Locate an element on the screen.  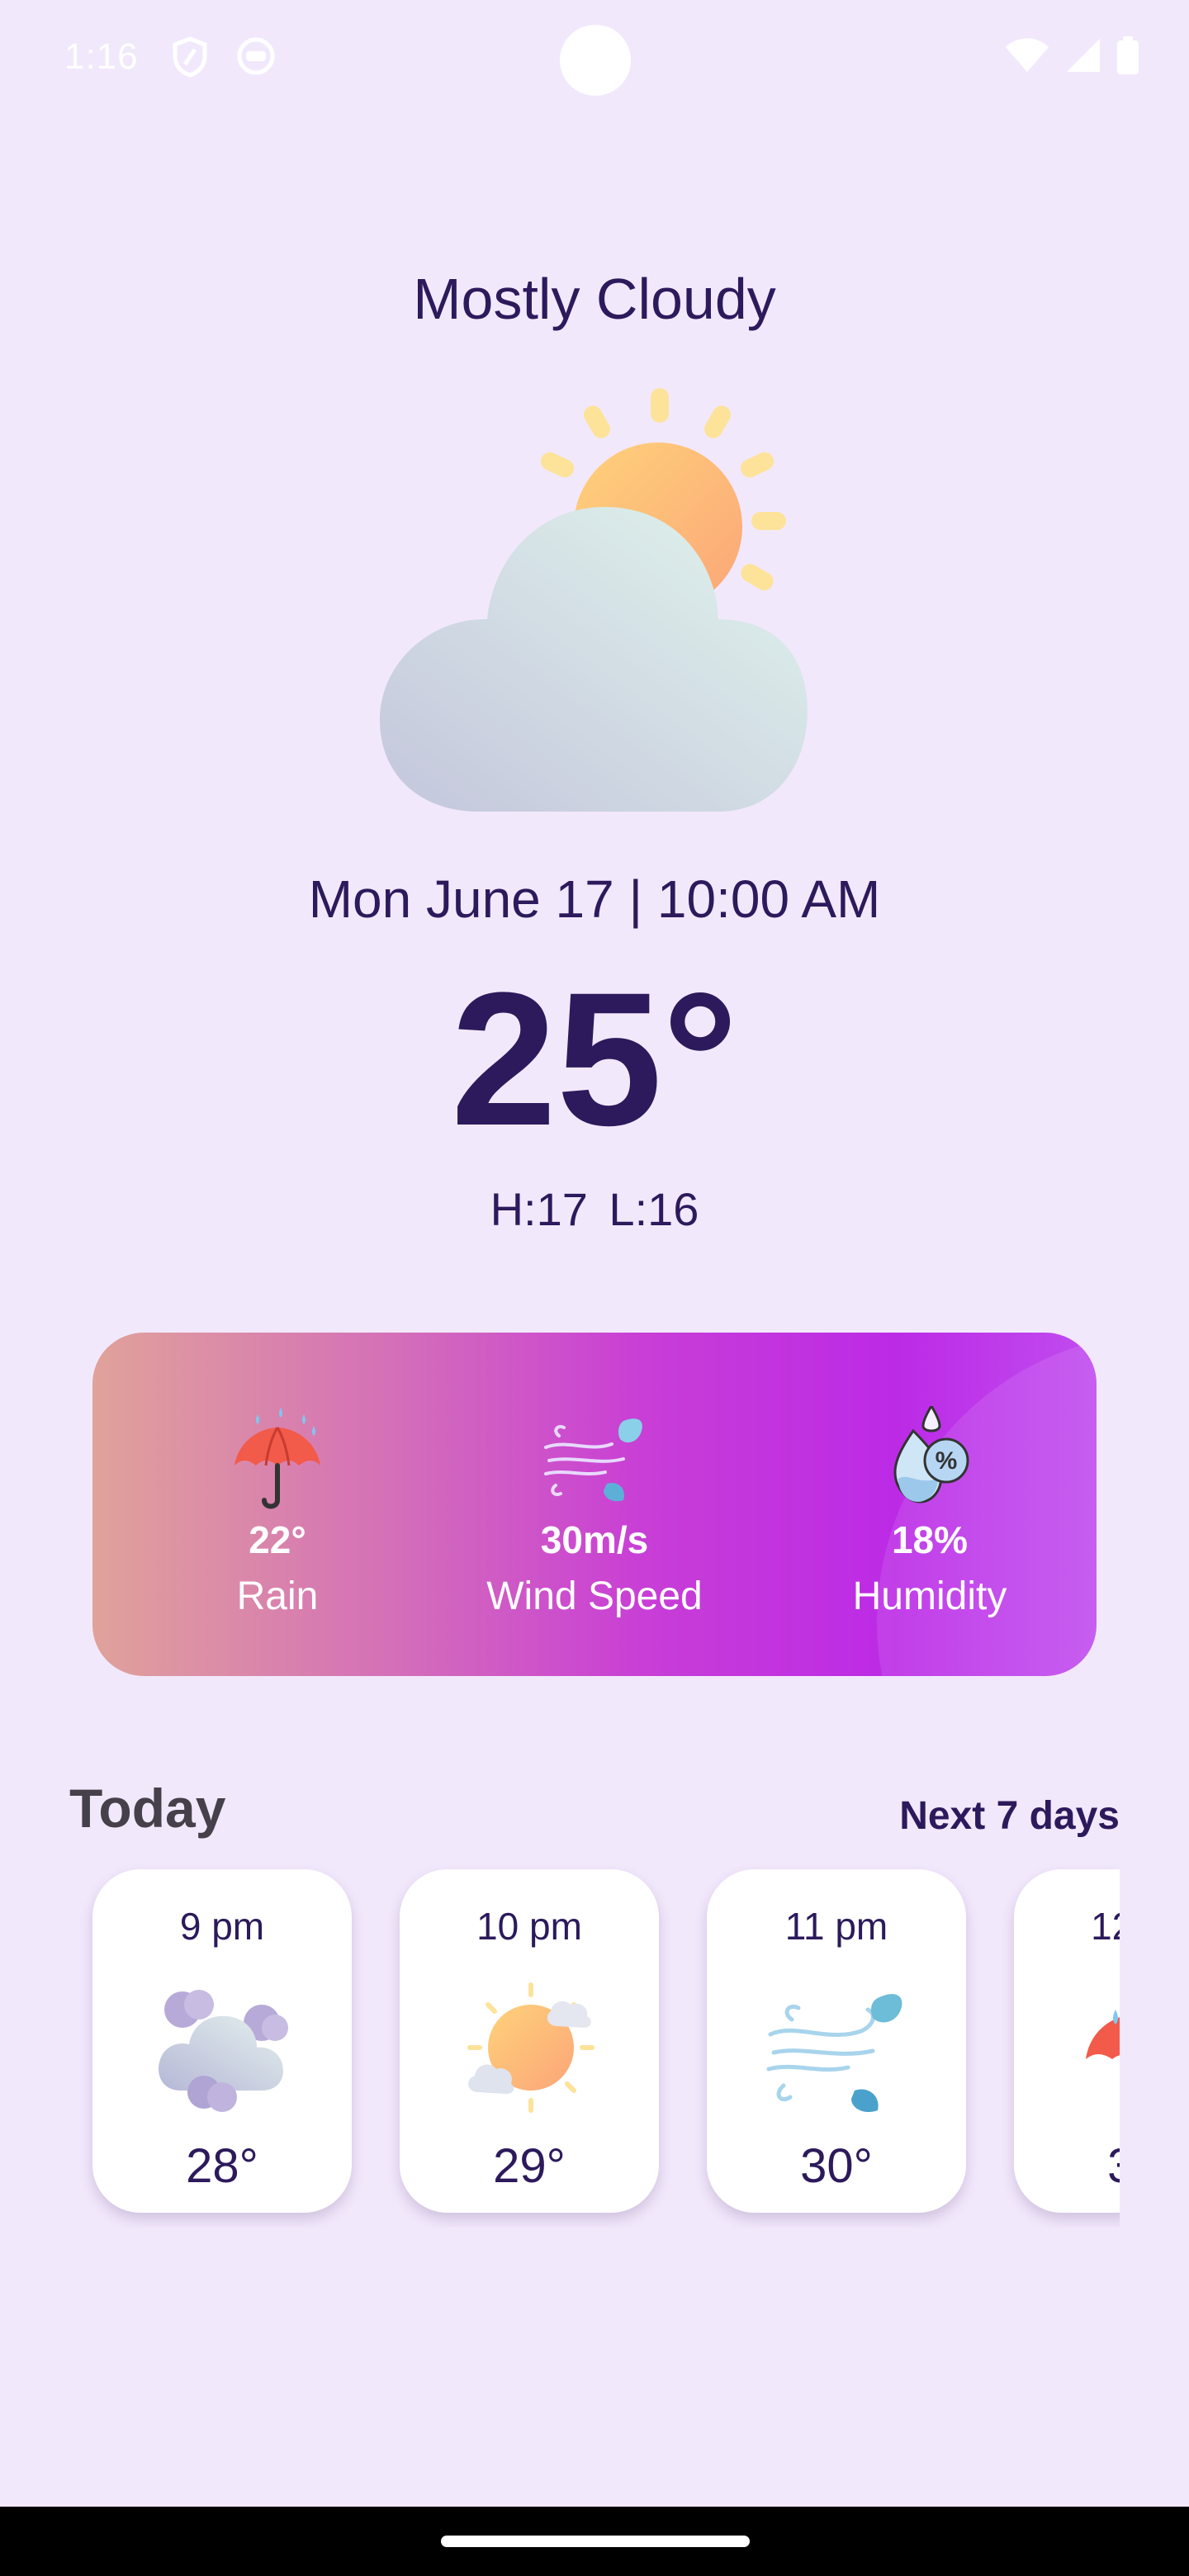
umbrella-icon is located at coordinates (1094, 2051).